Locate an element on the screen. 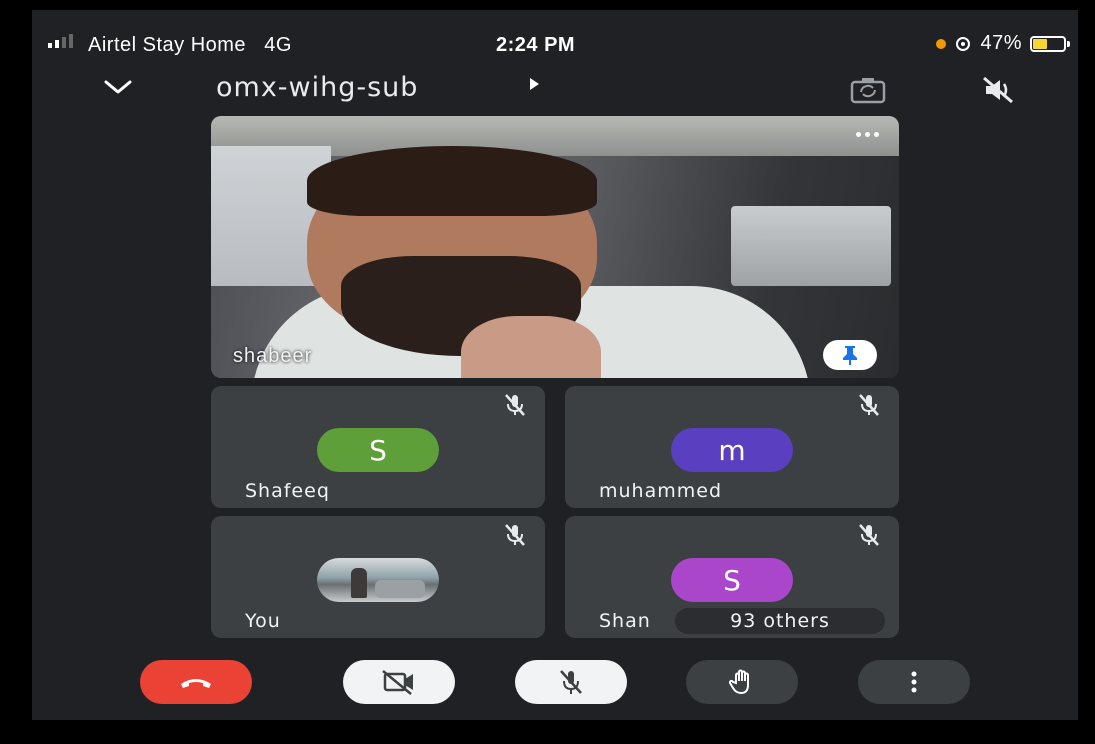 The width and height of the screenshot is (1095, 744). meeting-code: omx-wihg-sub is located at coordinates (317, 87).